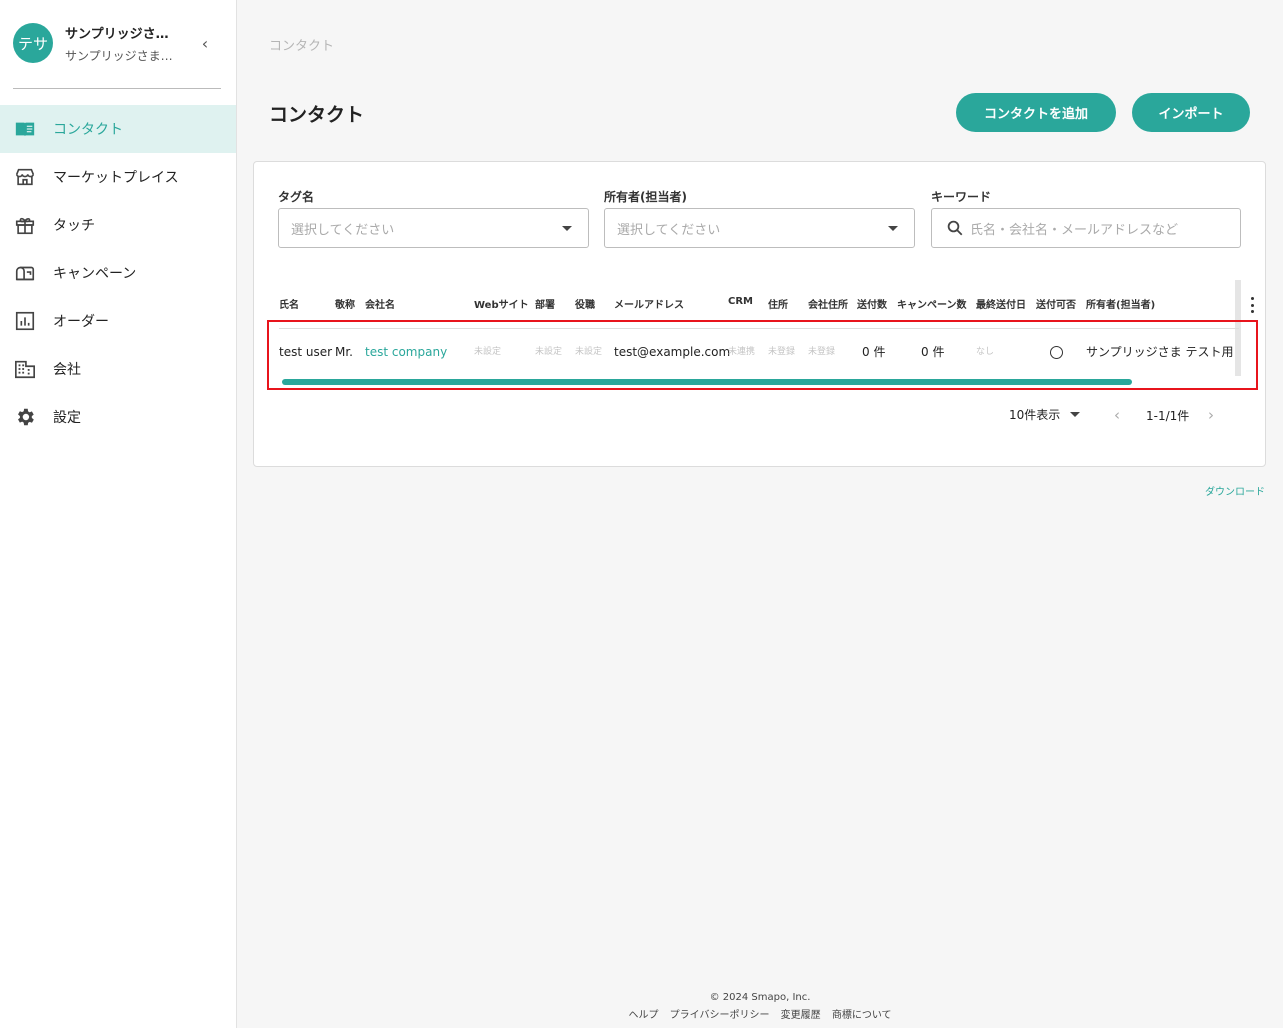  What do you see at coordinates (122, 34) in the screenshot?
I see `account-name: サンプリッジさまテスト用` at bounding box center [122, 34].